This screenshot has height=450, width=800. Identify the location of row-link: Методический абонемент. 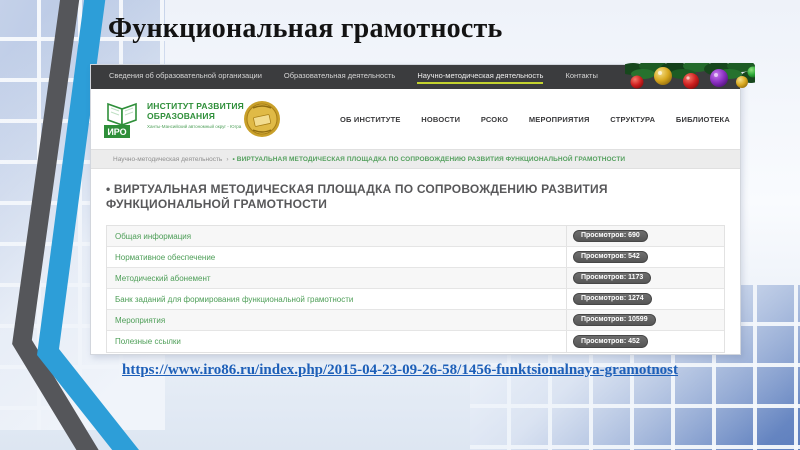
(336, 278).